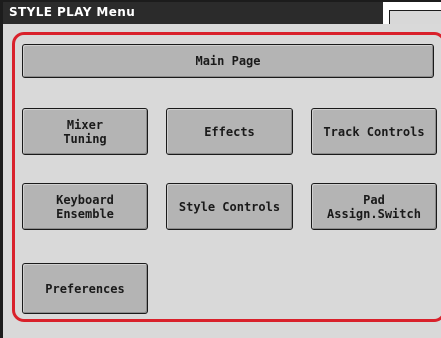 The height and width of the screenshot is (338, 441). I want to click on main-page-label: Main Page, so click(228, 61).